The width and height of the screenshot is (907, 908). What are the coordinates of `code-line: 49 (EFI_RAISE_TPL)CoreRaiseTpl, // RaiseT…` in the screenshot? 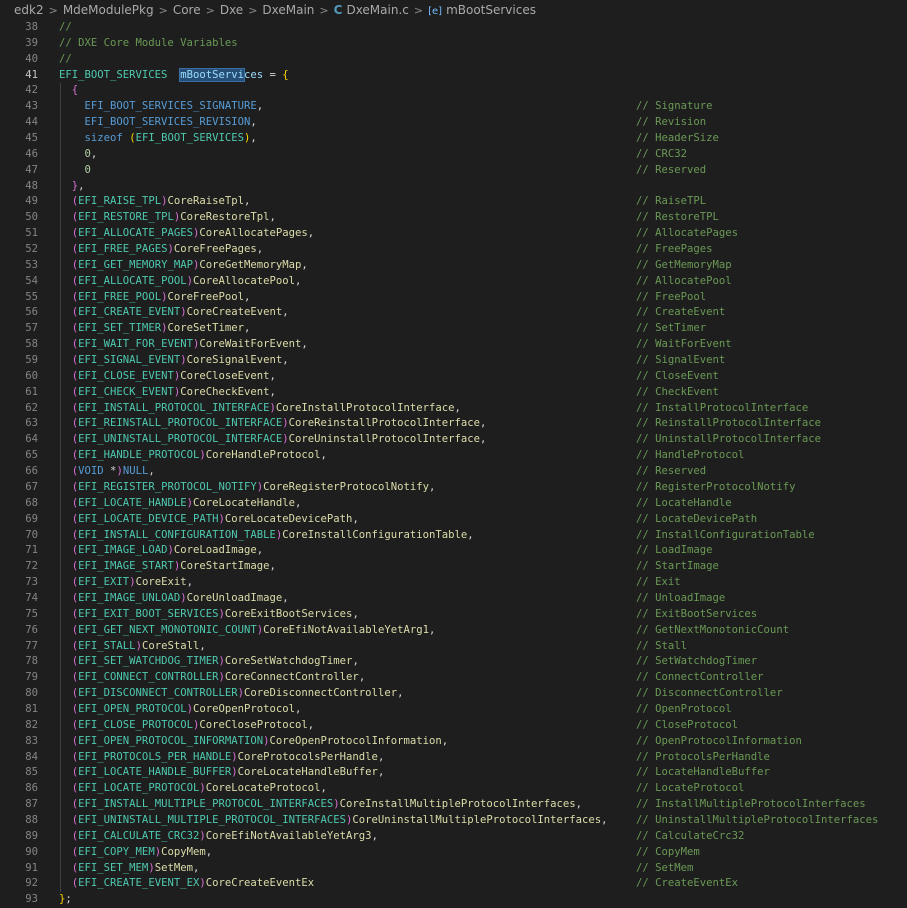 It's located at (453, 202).